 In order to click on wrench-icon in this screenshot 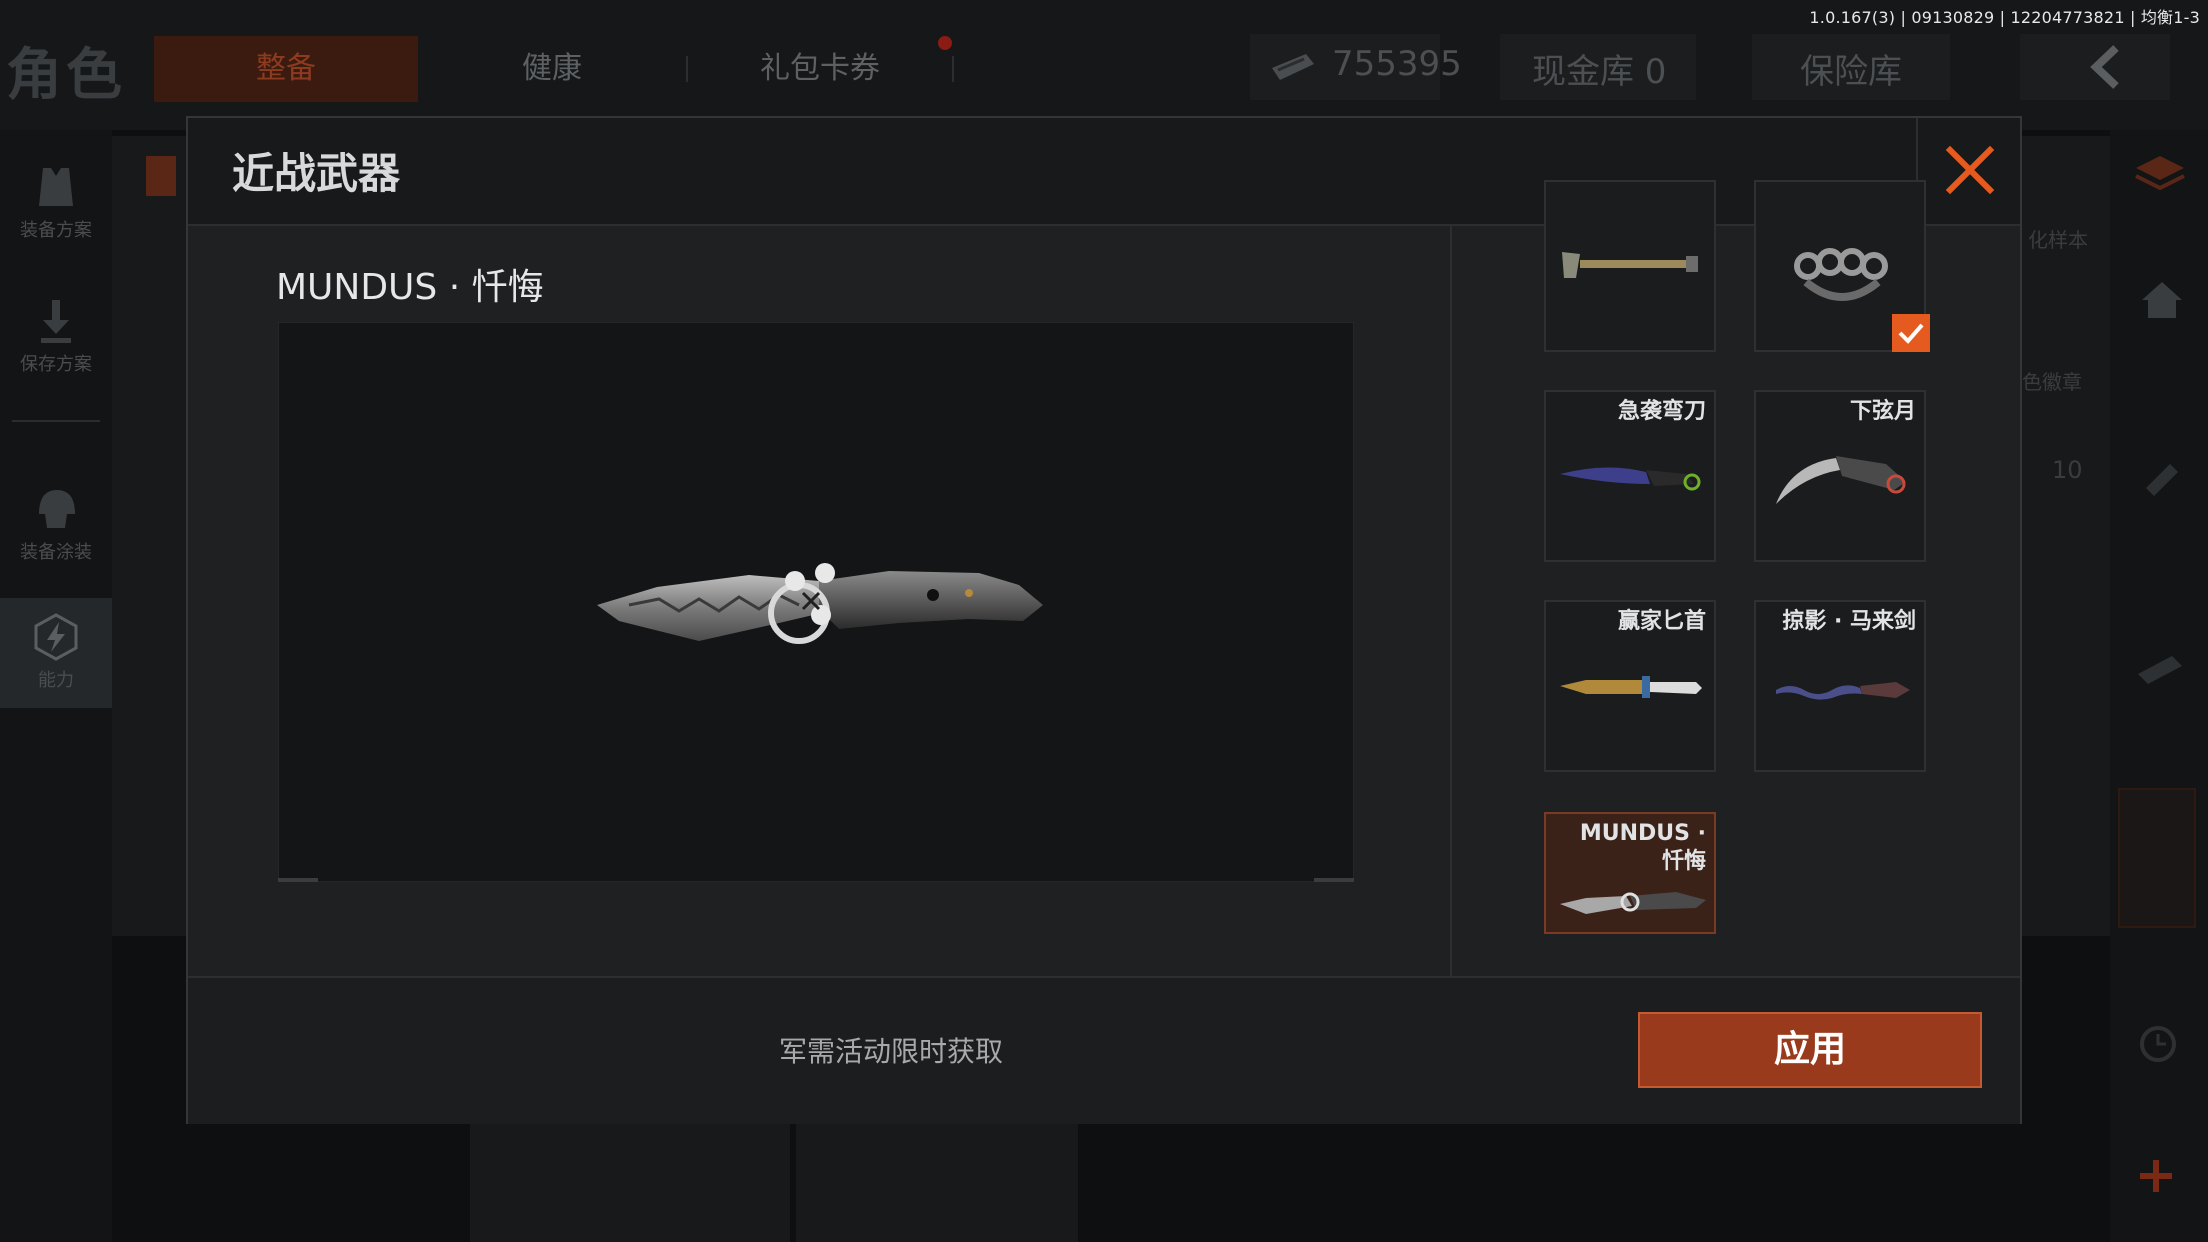, I will do `click(2162, 482)`.